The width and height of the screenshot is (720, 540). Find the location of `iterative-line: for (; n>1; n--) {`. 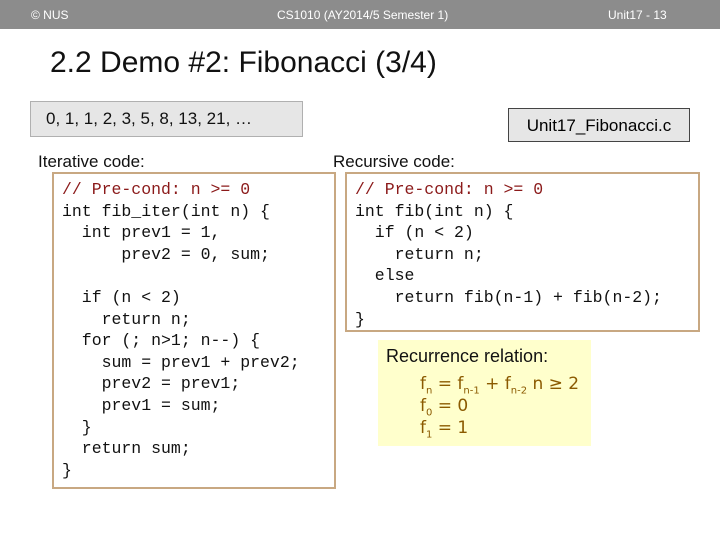

iterative-line: for (; n>1; n--) { is located at coordinates (161, 341).